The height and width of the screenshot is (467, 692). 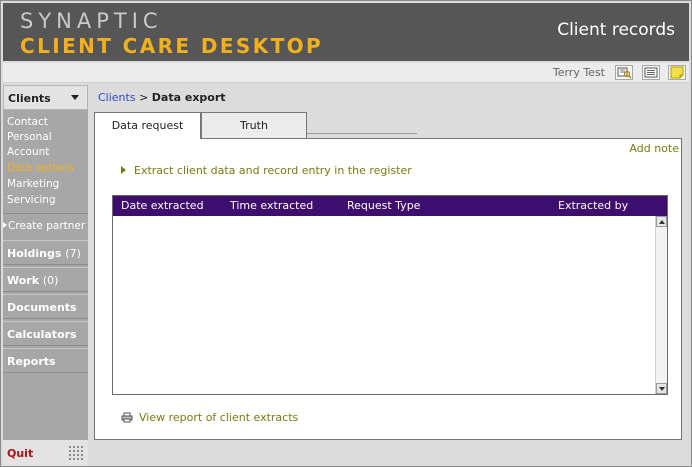 What do you see at coordinates (33, 184) in the screenshot?
I see `sidebar-item-marketing: Marketing` at bounding box center [33, 184].